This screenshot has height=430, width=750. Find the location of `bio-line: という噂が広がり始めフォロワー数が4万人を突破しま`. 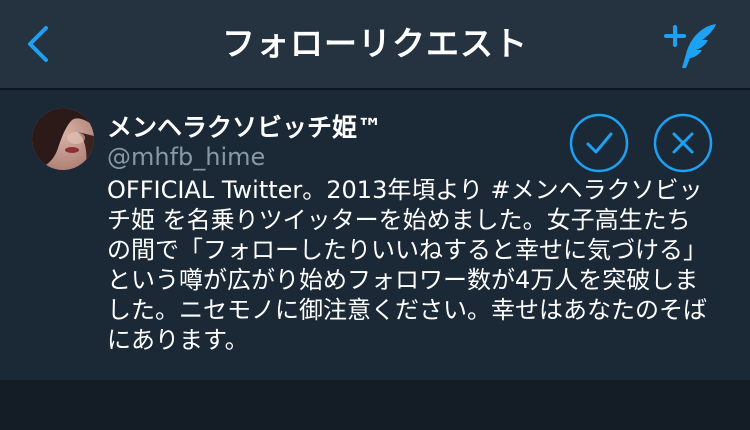

bio-line: という噂が広がり始めフォロワー数が4万人を突破しま is located at coordinates (403, 280).